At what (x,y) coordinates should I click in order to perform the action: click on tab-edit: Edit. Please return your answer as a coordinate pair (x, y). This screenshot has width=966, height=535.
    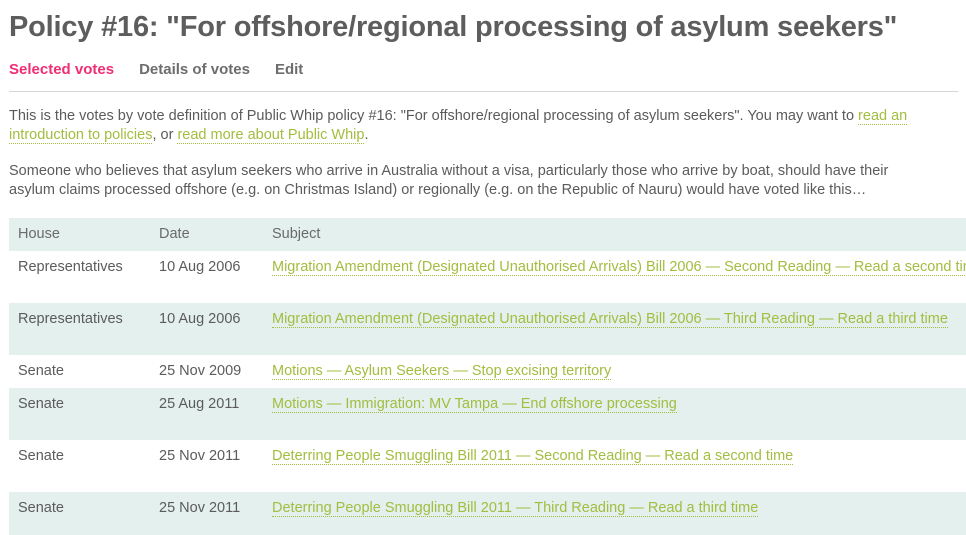
    Looking at the image, I should click on (289, 69).